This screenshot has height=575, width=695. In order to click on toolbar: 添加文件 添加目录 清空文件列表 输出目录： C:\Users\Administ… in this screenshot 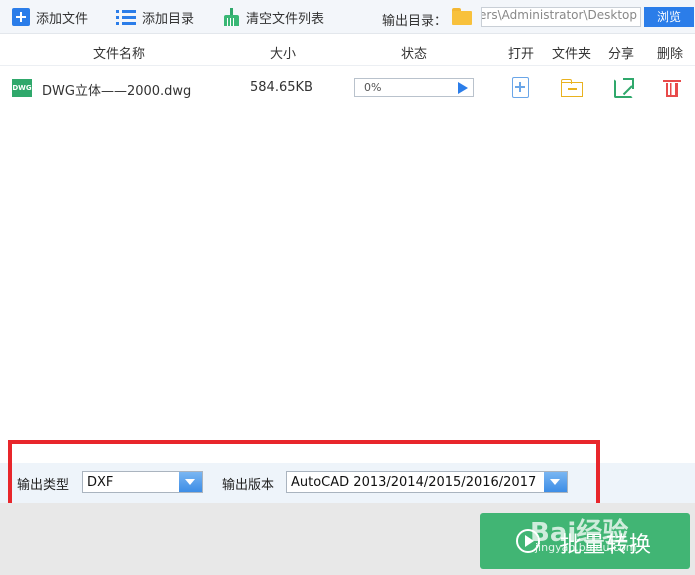, I will do `click(347, 17)`.